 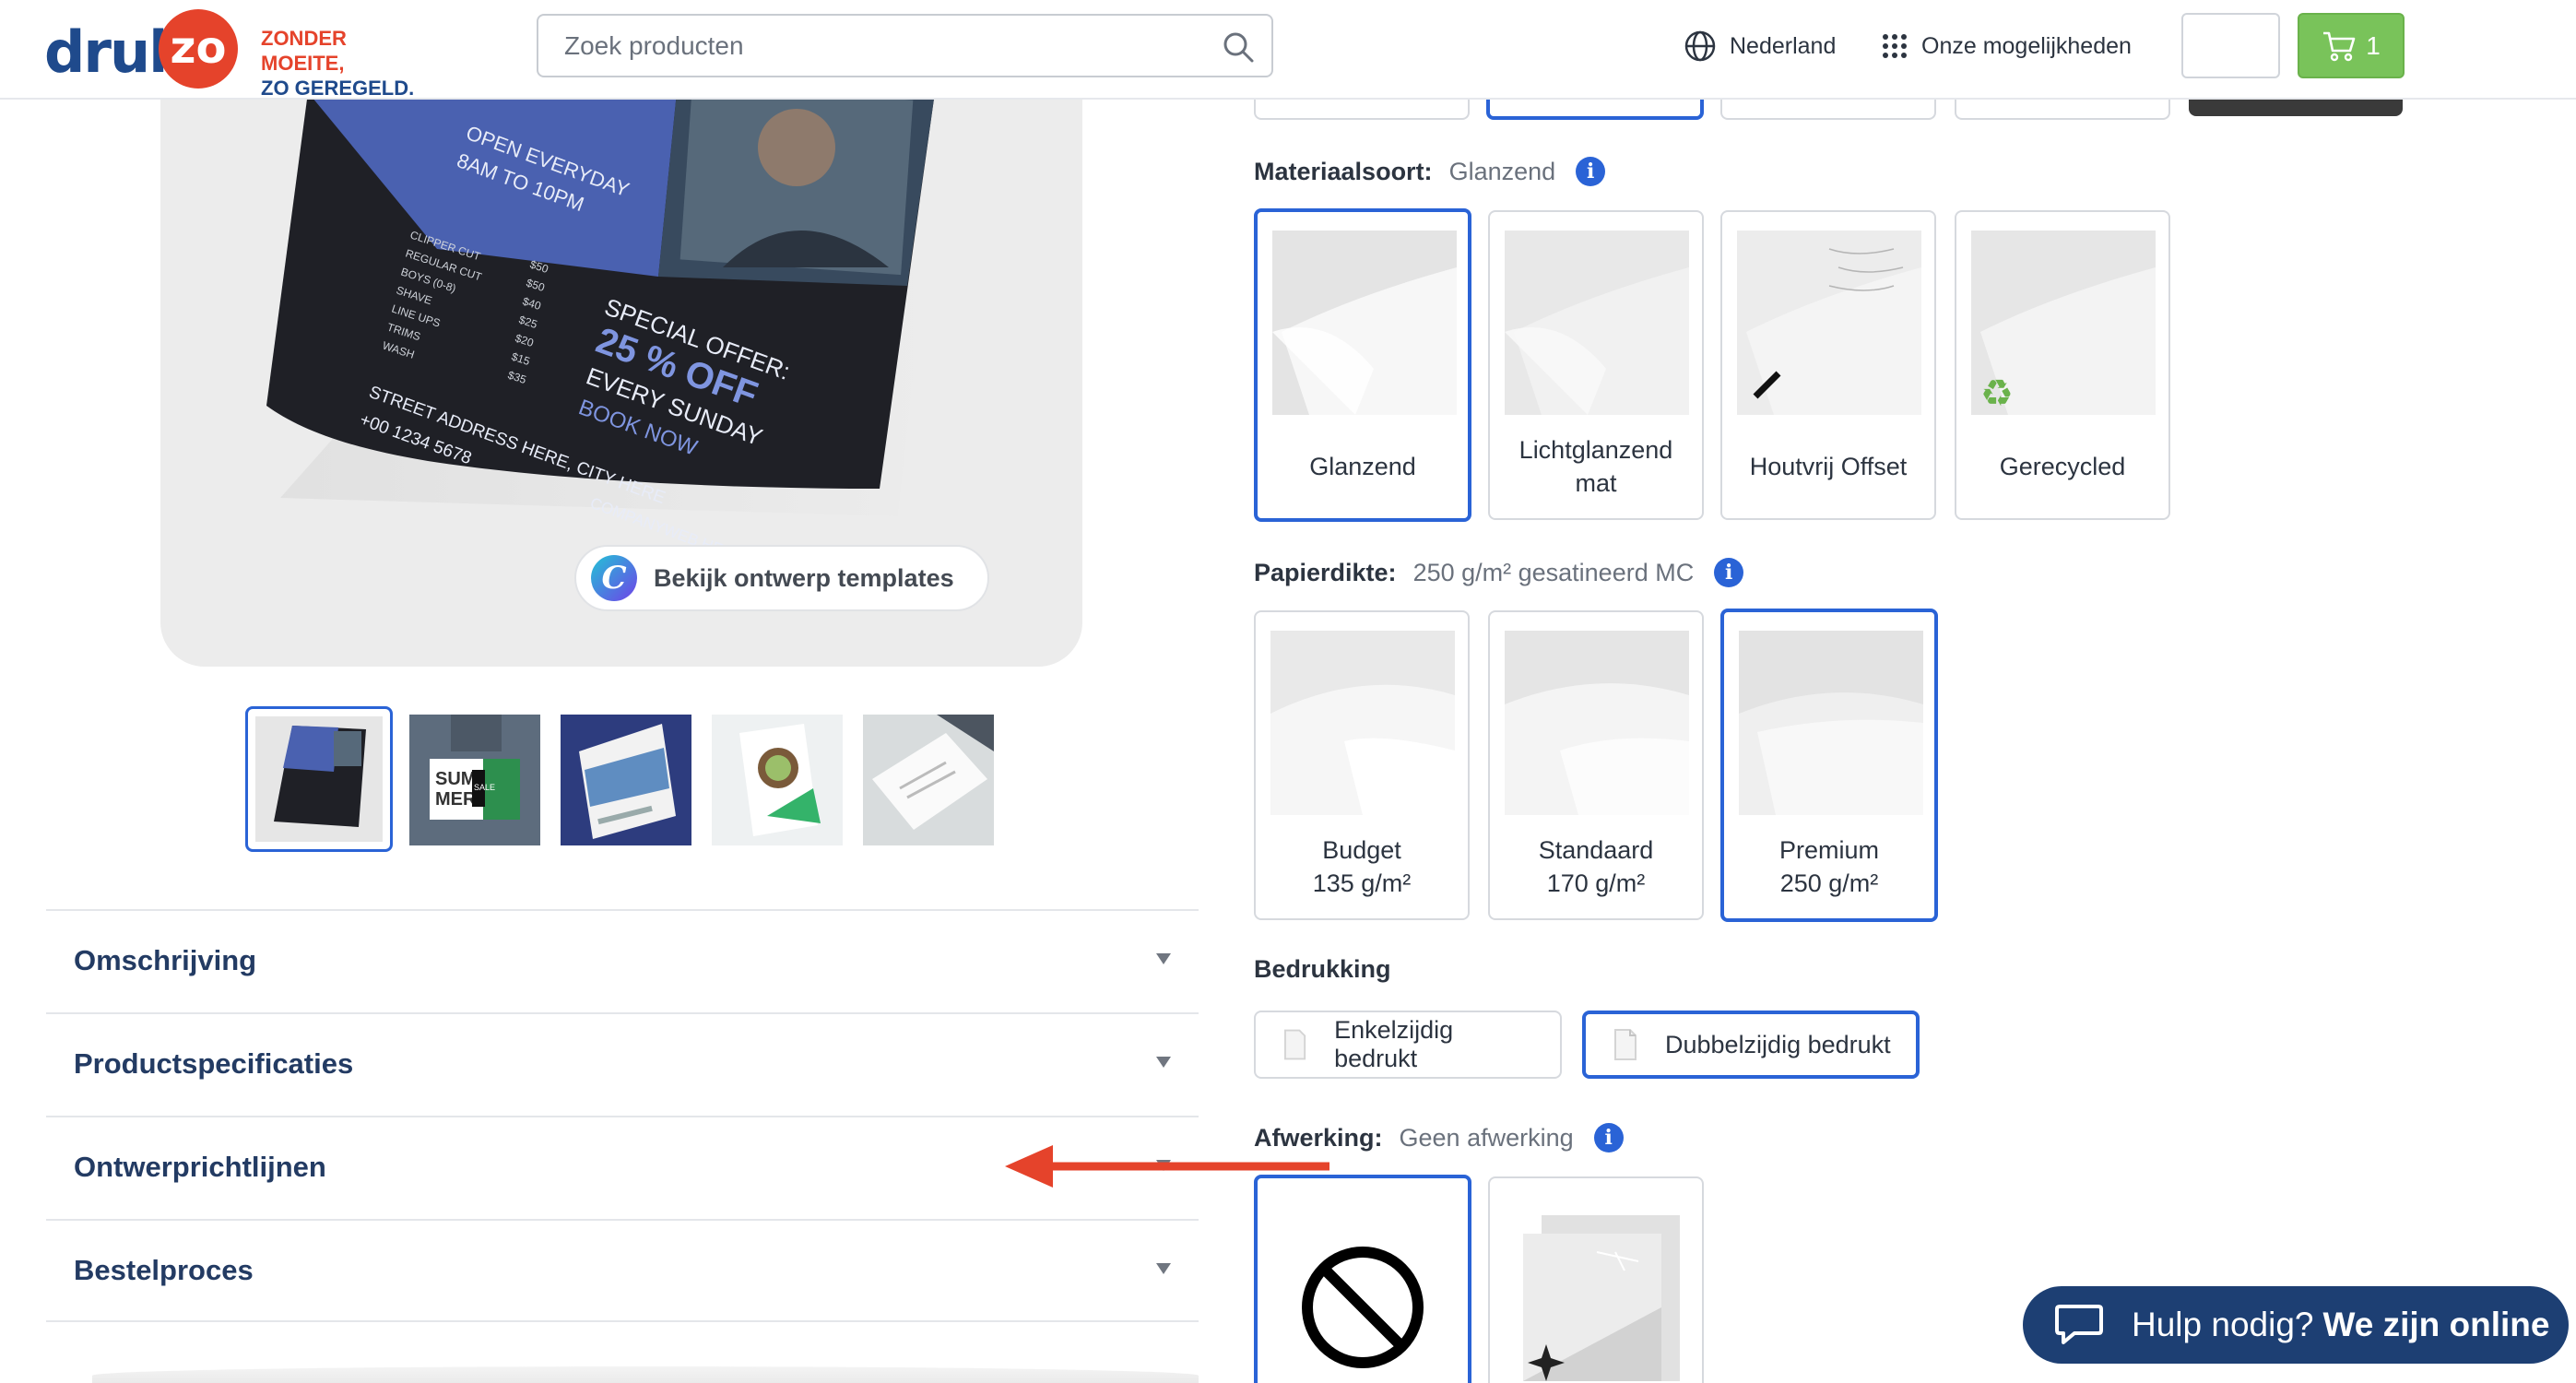 What do you see at coordinates (1829, 883) in the screenshot?
I see `thickness-option-weight: 250 g/m²` at bounding box center [1829, 883].